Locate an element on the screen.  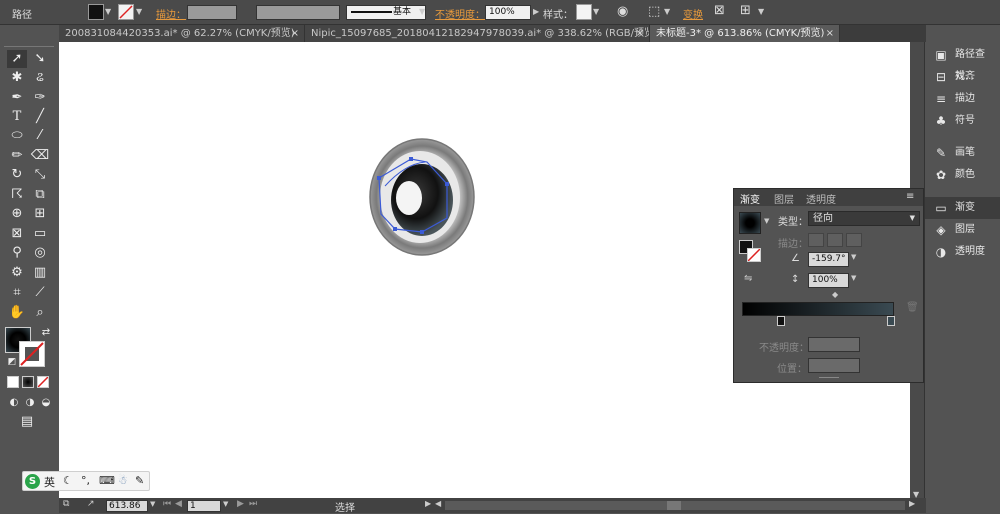
wrench-icon: ✎ is located at coordinates (139, 480).